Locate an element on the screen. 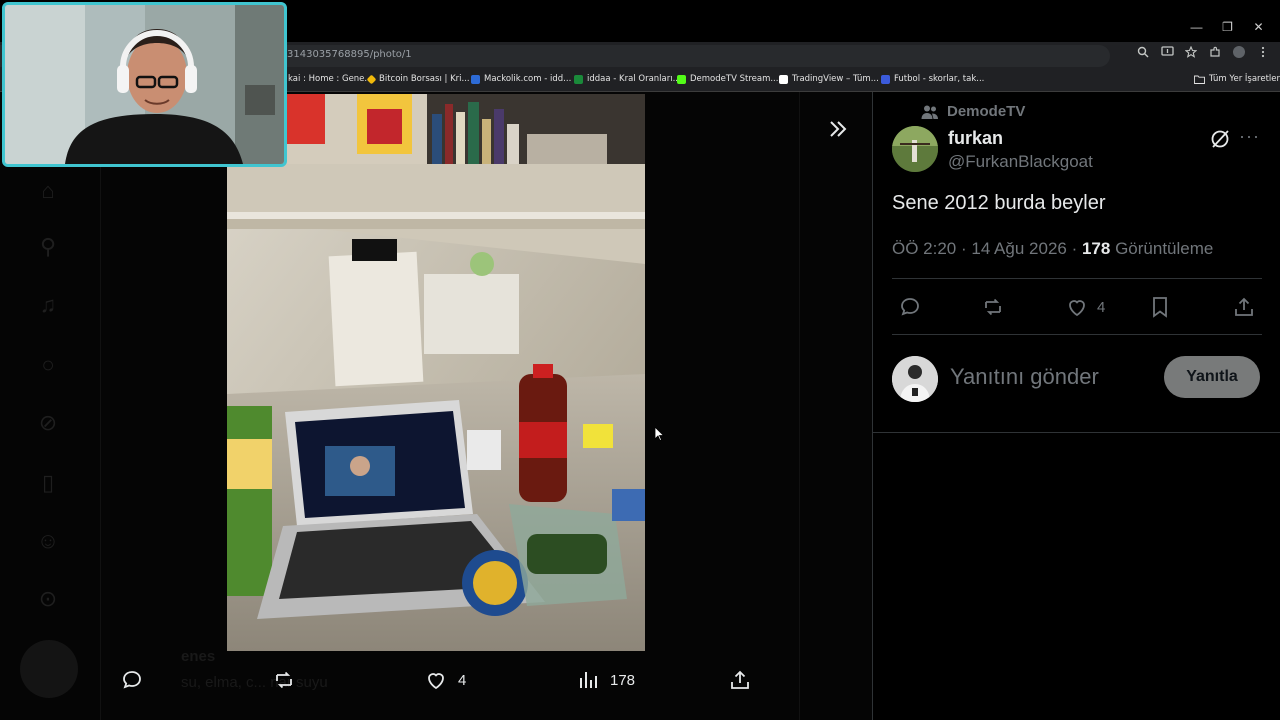 The width and height of the screenshot is (1280, 720). notifications-icon: ♫ is located at coordinates (48, 304).